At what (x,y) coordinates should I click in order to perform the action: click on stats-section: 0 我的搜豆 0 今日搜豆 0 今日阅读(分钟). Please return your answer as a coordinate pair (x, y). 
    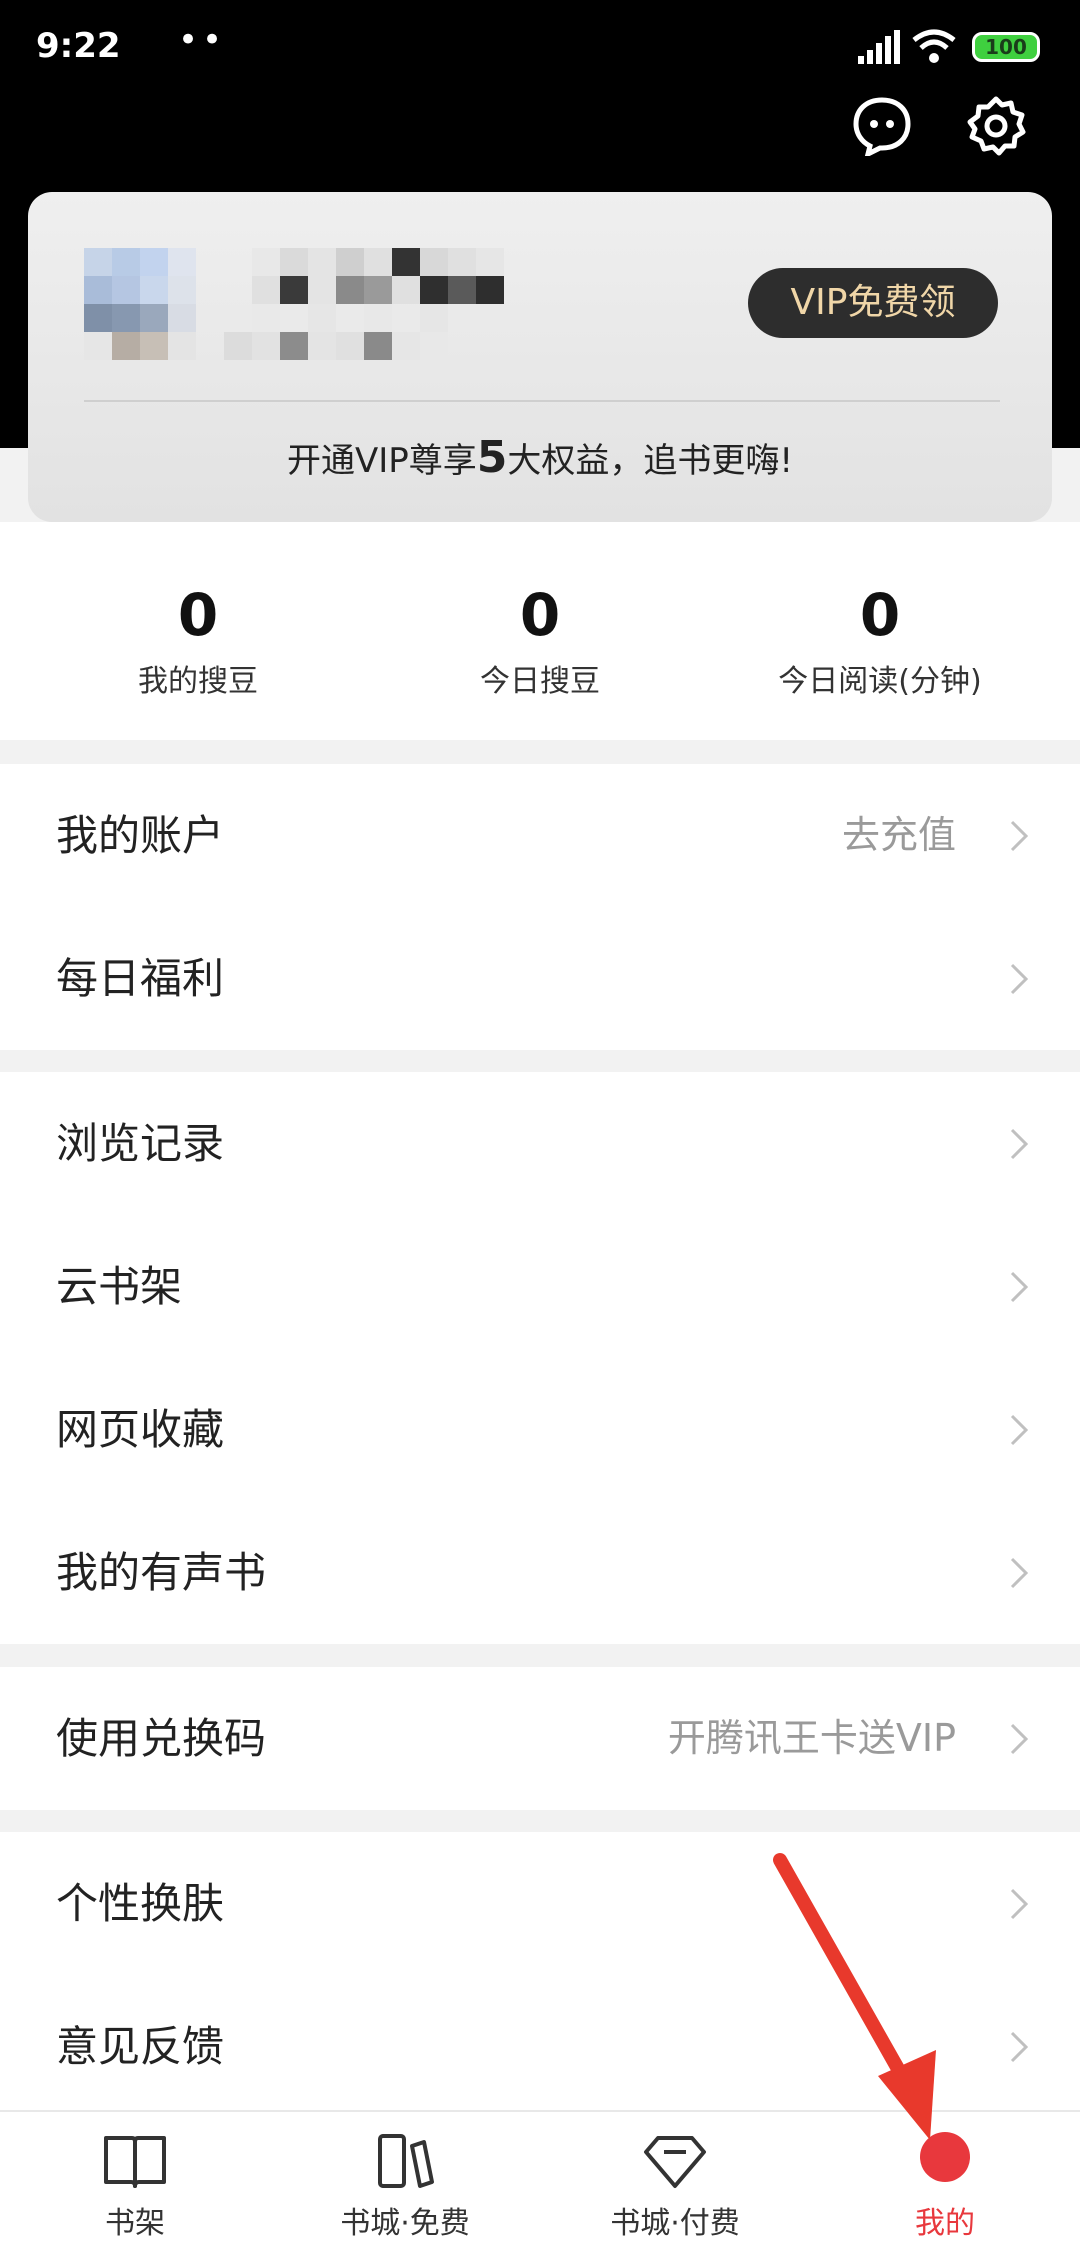
    Looking at the image, I should click on (540, 631).